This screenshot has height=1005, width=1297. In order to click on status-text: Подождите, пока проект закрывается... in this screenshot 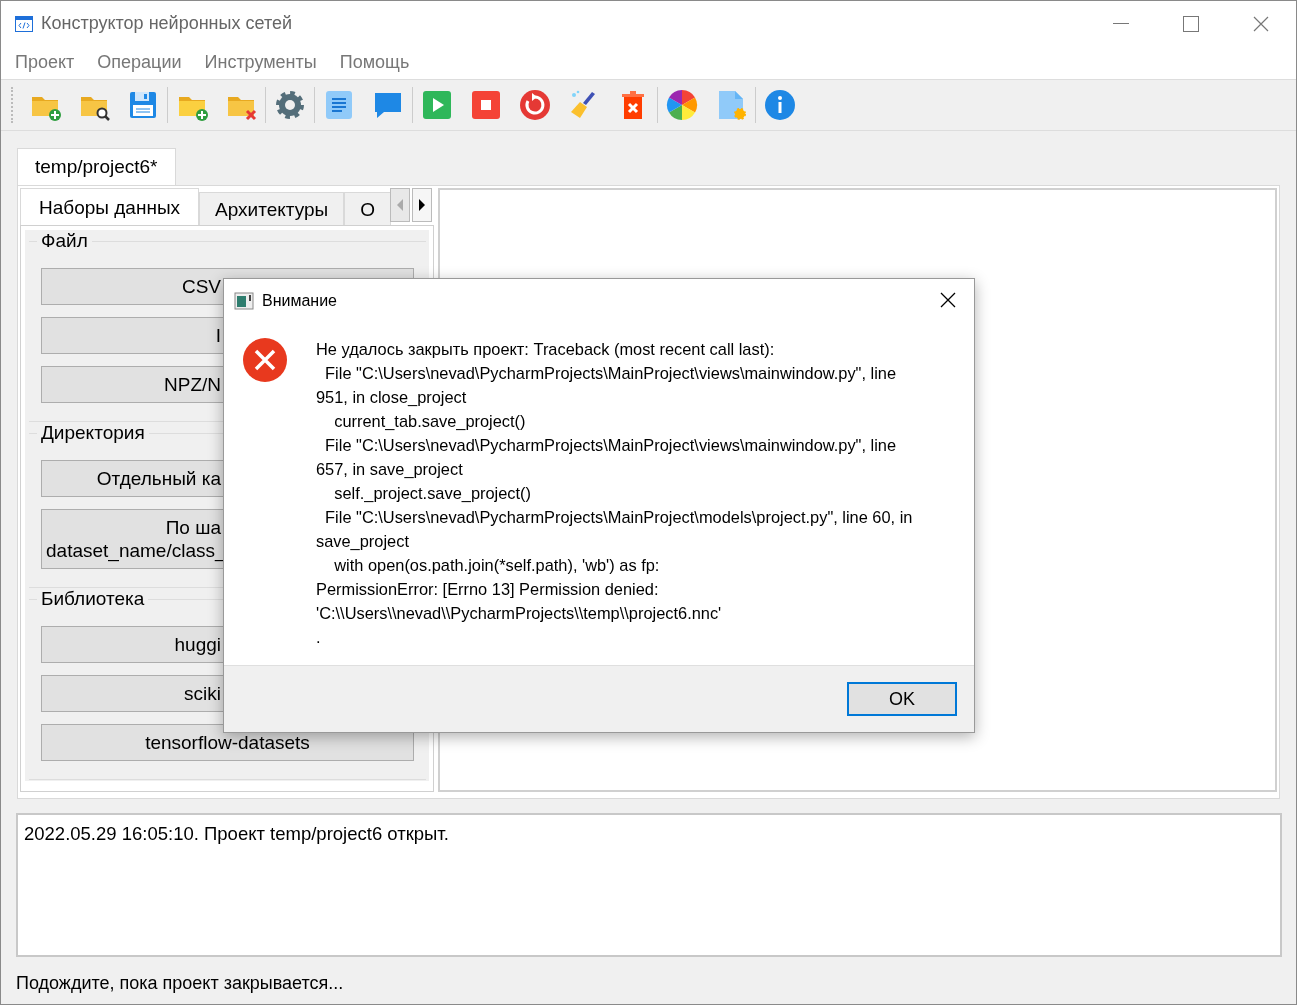, I will do `click(180, 983)`.